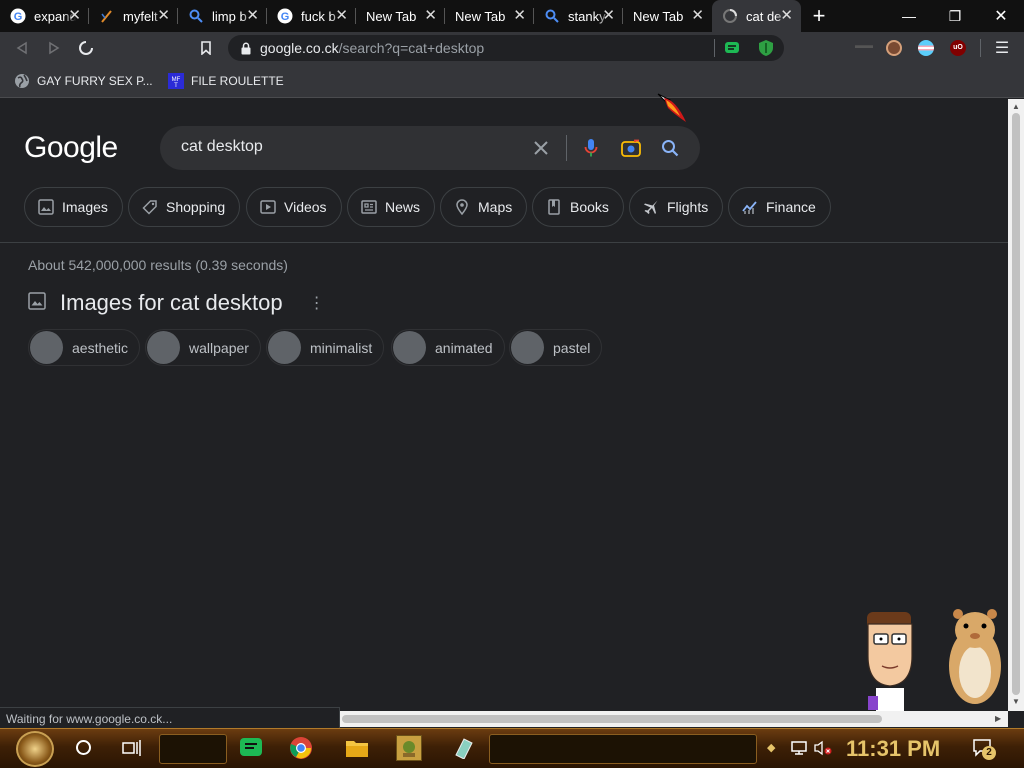 This screenshot has width=1024, height=768. Describe the element at coordinates (222, 147) in the screenshot. I see `search-query: cat desktop` at that location.